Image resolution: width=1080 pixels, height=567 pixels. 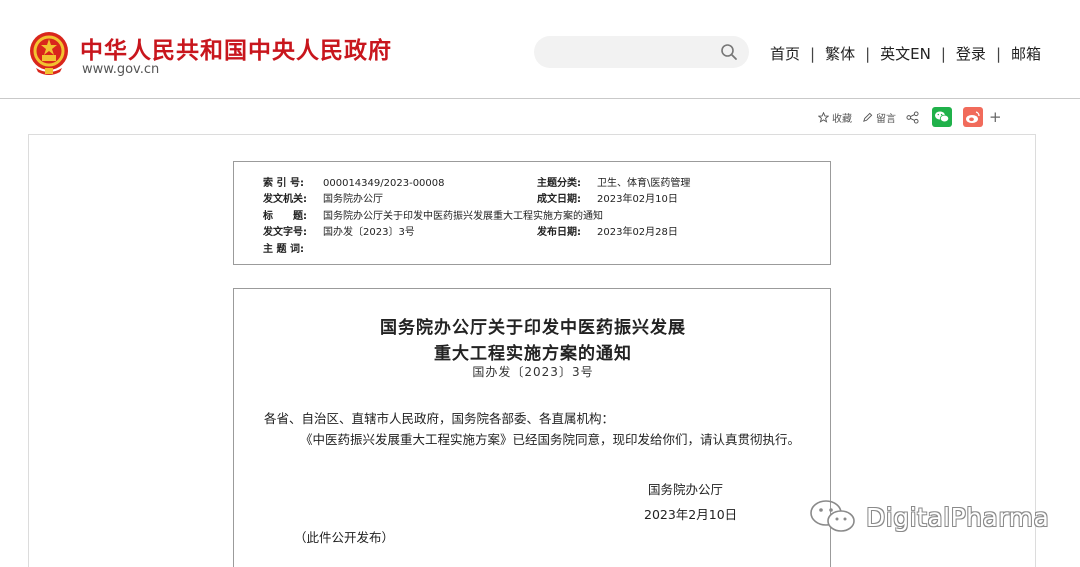 What do you see at coordinates (637, 199) in the screenshot?
I see `meta-written-value: 2023年02月10日` at bounding box center [637, 199].